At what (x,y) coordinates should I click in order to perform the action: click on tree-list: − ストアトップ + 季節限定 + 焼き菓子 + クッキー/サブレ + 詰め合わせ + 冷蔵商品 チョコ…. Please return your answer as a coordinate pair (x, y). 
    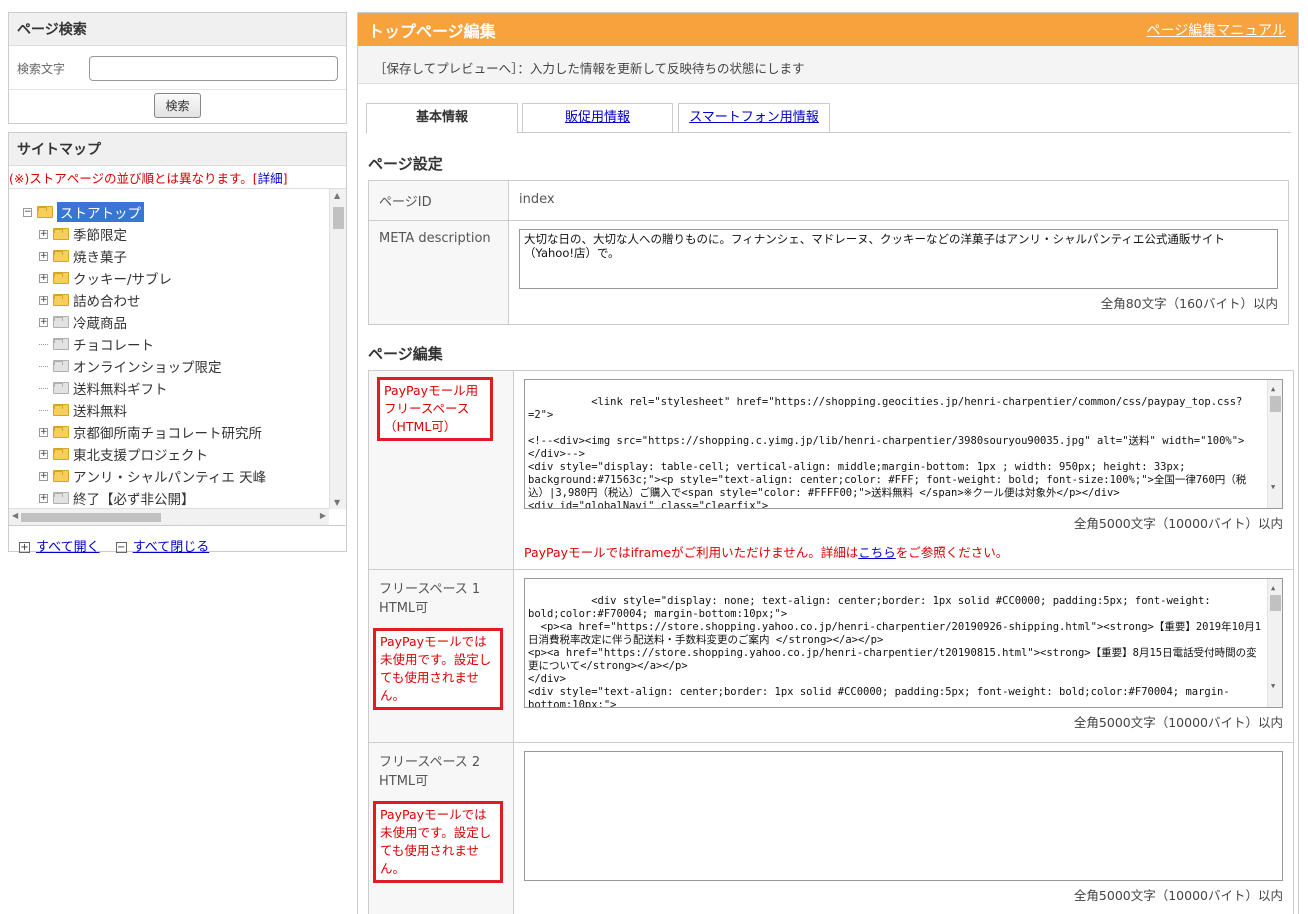
    Looking at the image, I should click on (169, 355).